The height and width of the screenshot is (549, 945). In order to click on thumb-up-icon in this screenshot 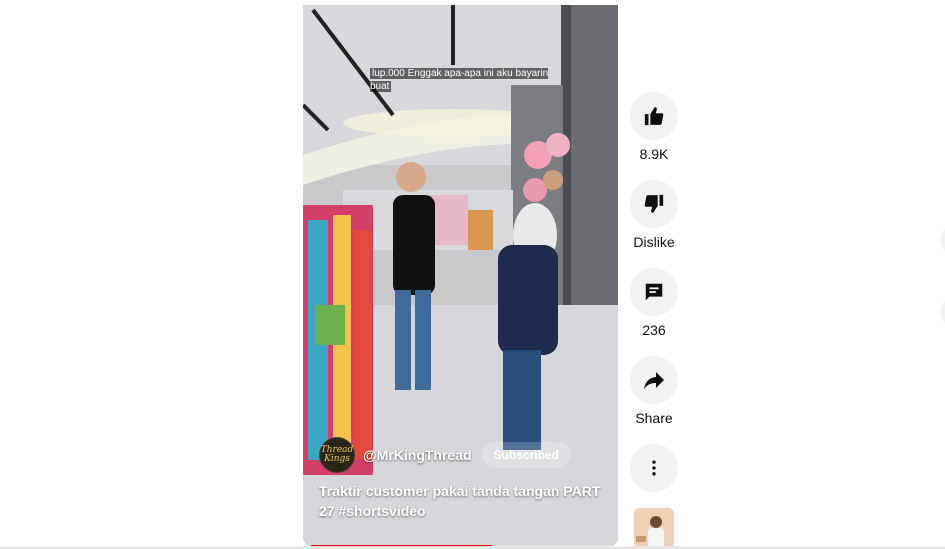, I will do `click(654, 116)`.